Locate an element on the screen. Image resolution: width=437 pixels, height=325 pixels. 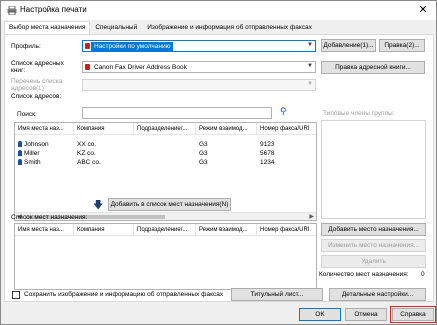
destinations-label: Список мест назначения: is located at coordinates (49, 217).